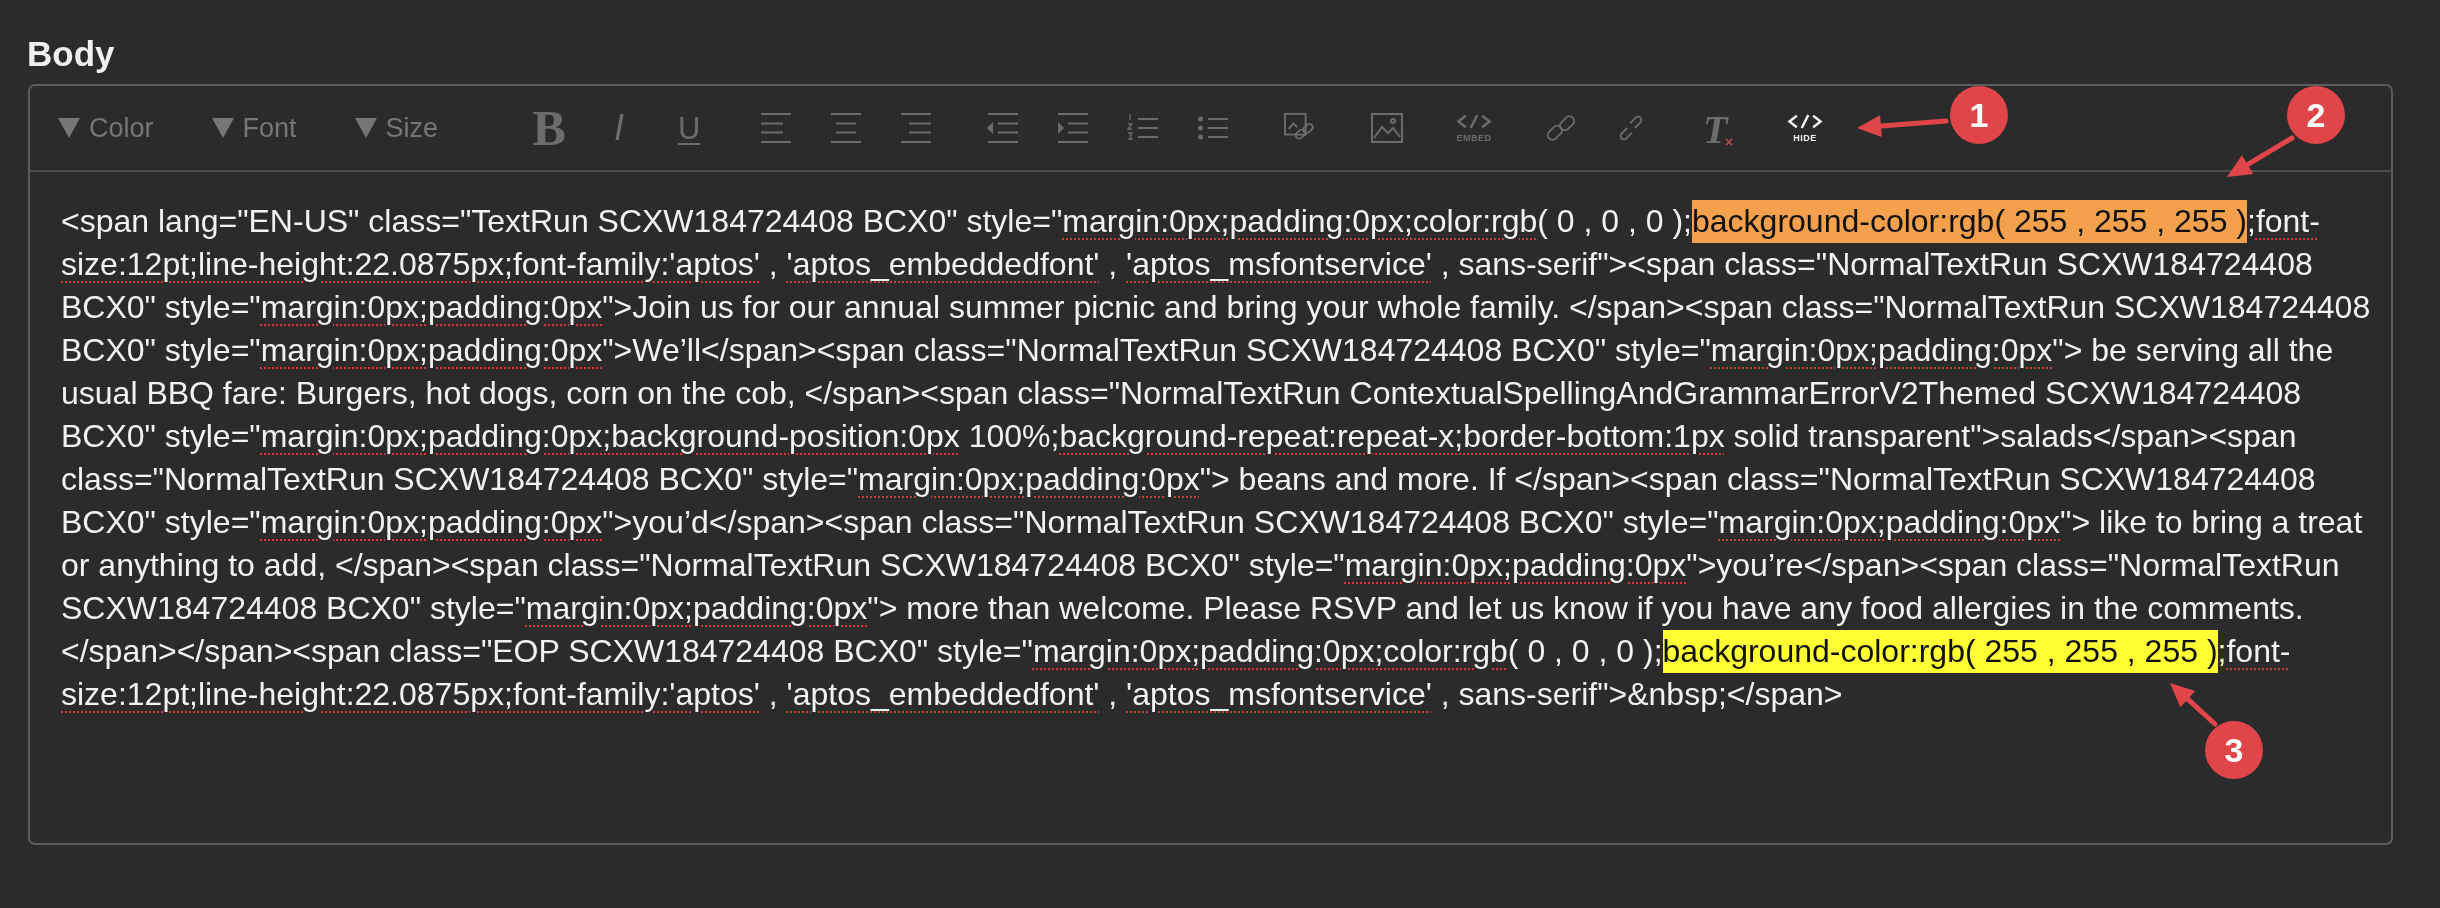 The image size is (2440, 908). Describe the element at coordinates (1212, 522) in the screenshot. I see `code-text: BCX0" style="margin:0px;padding:0px">you’d</span><span class="NormalTextRun SCXW184724408 BCX0" style="margin:0px;padding:0px"> like to bring a treat` at that location.